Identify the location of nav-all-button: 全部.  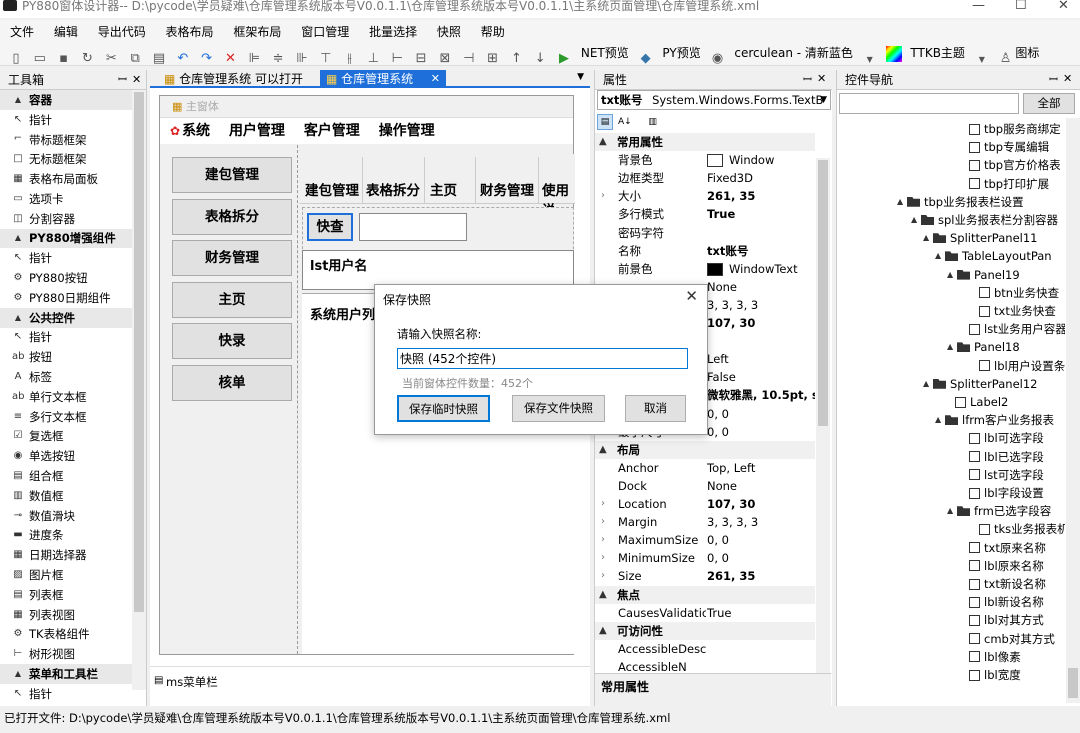
(1049, 103).